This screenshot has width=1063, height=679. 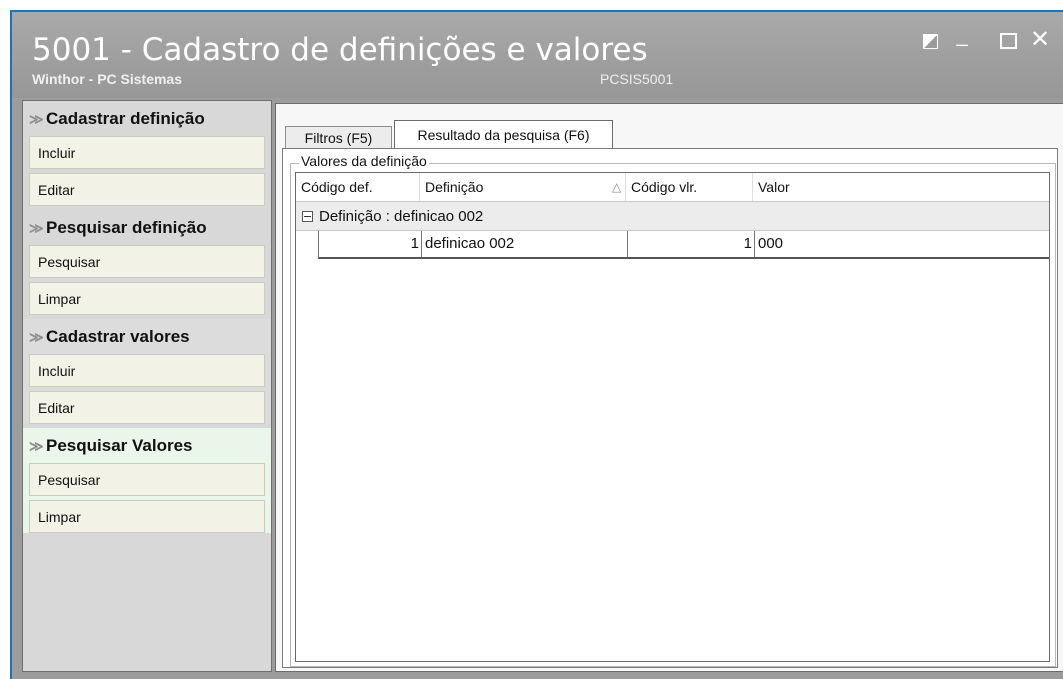 What do you see at coordinates (691, 244) in the screenshot?
I see `cell-codigo-vlr: 1` at bounding box center [691, 244].